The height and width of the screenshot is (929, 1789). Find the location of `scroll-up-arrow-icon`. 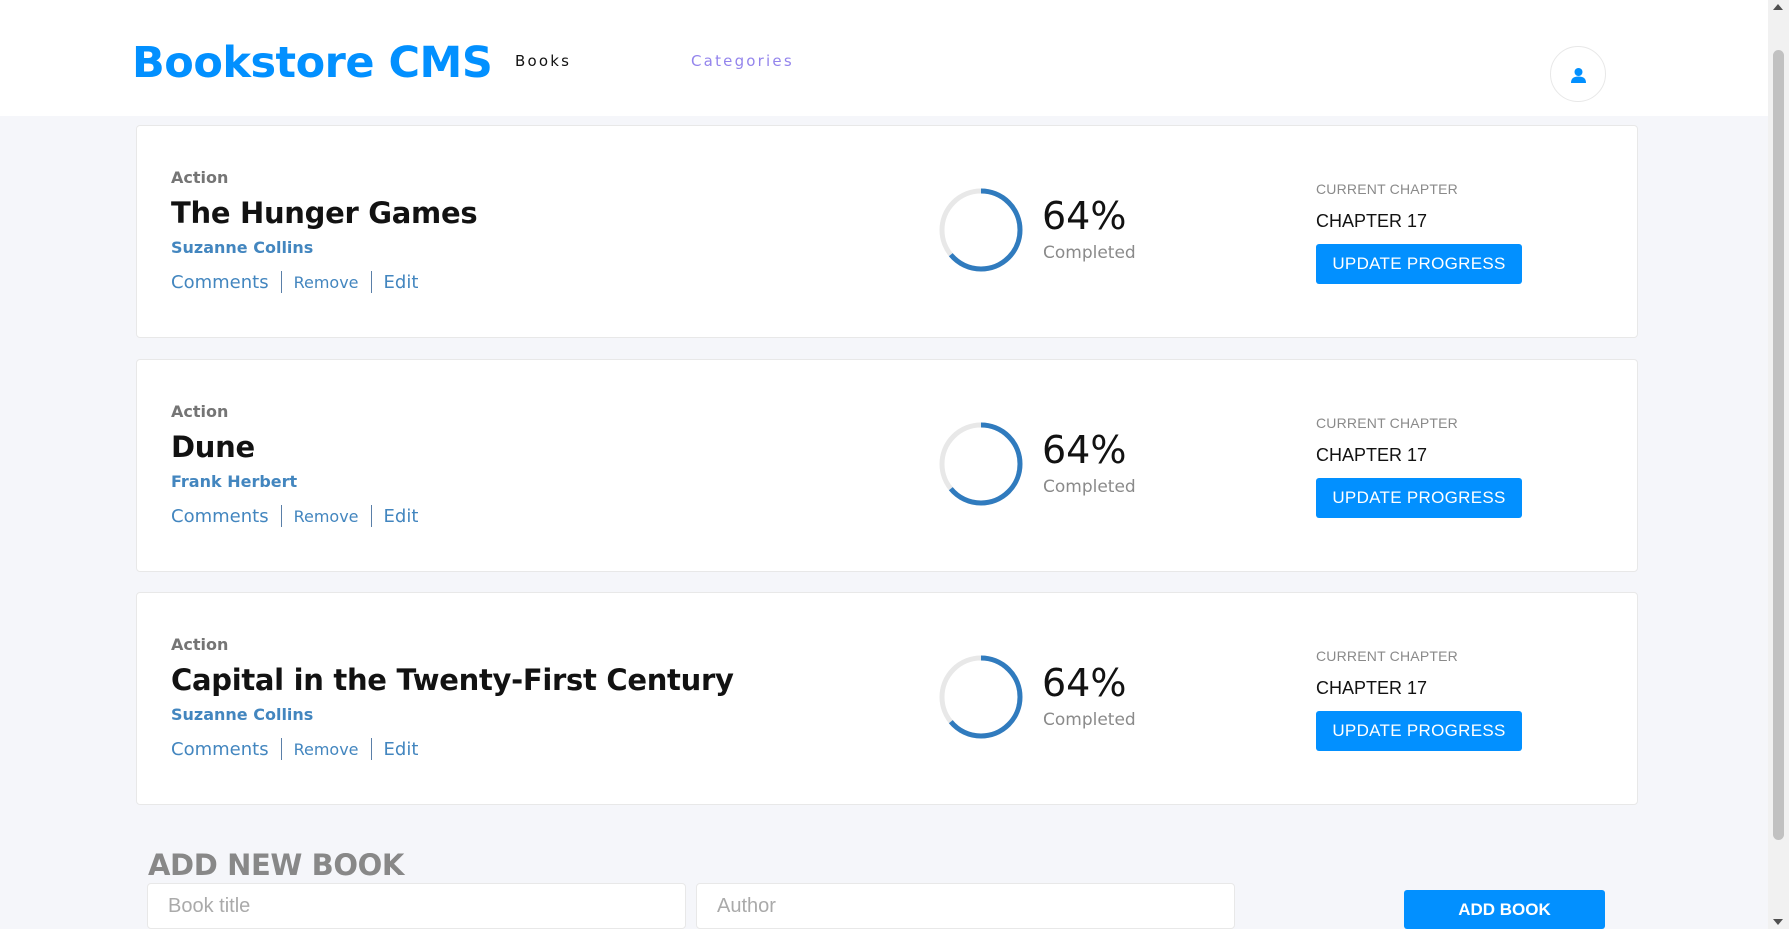

scroll-up-arrow-icon is located at coordinates (1778, 7).